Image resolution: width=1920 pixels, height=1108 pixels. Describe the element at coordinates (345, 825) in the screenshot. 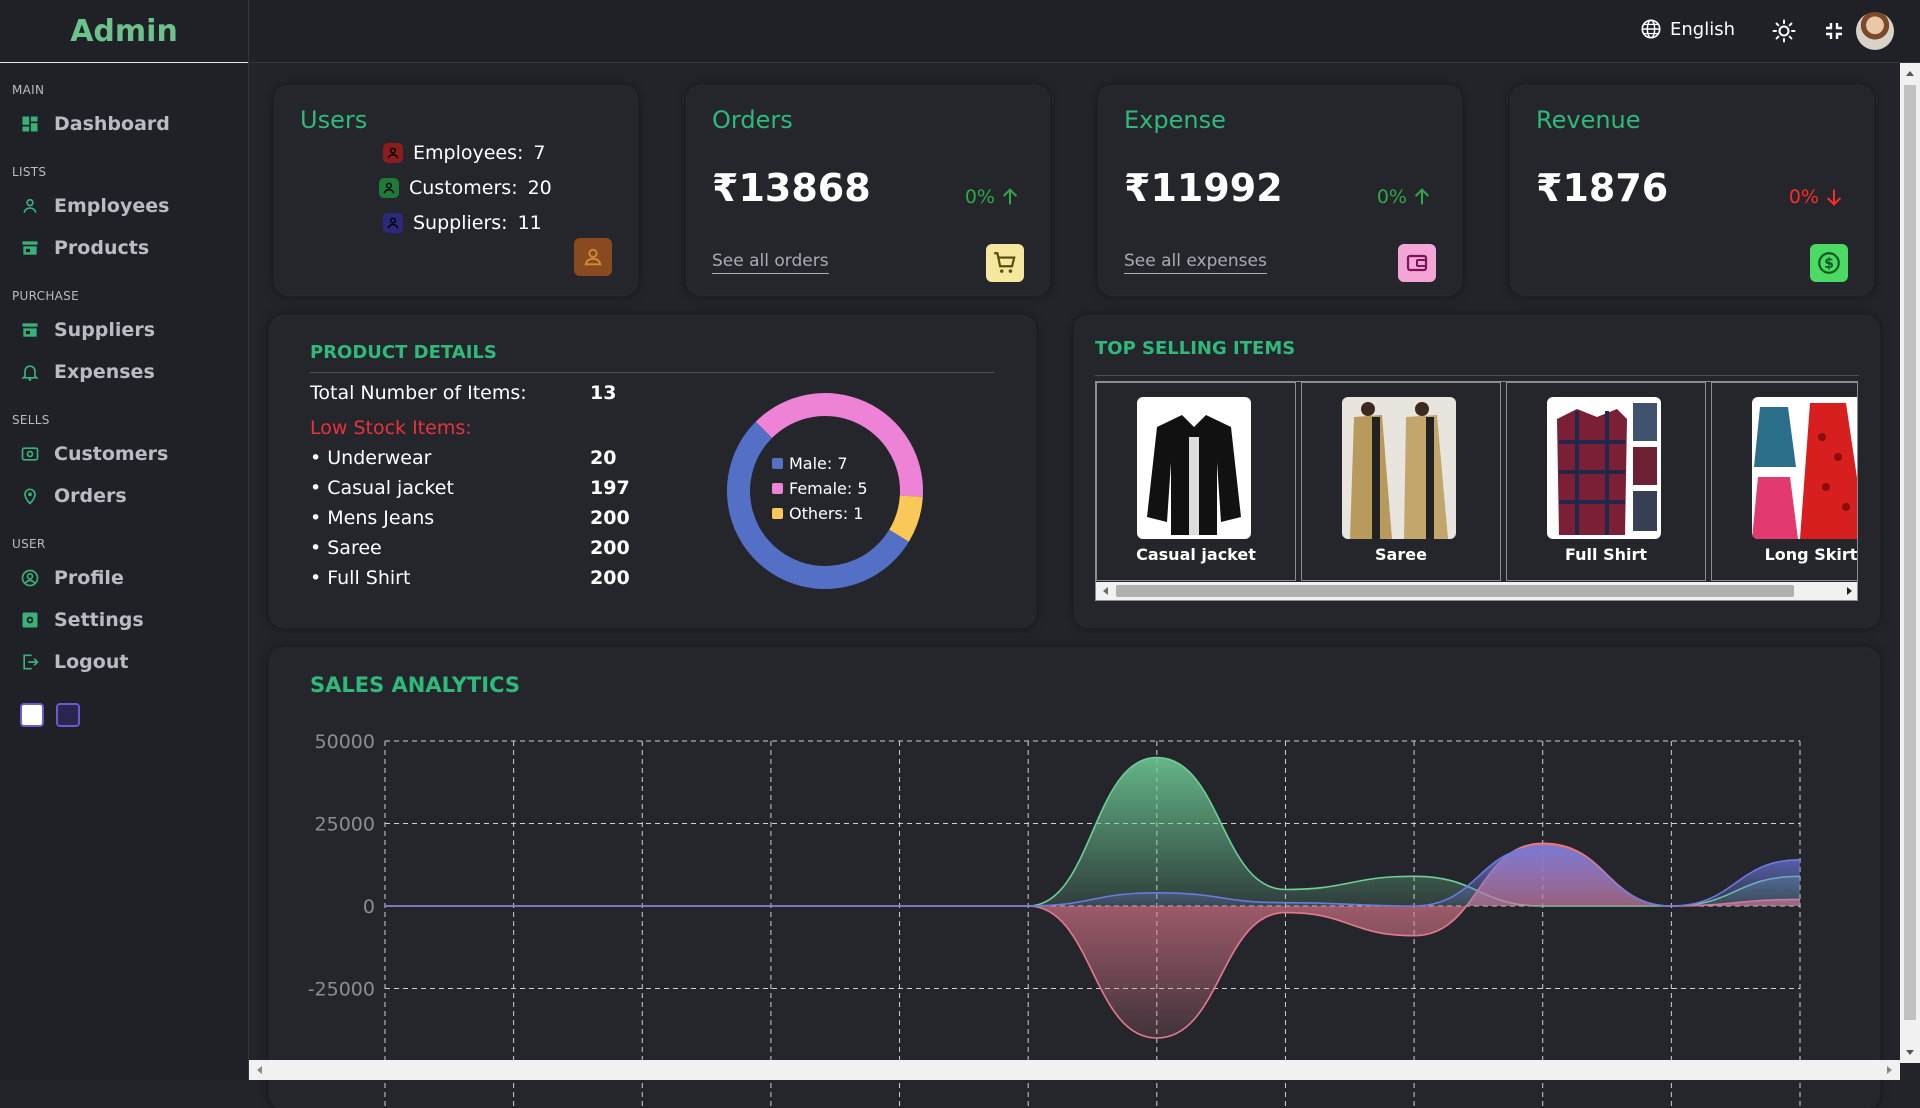

I see `y-tick-label: 25000` at that location.